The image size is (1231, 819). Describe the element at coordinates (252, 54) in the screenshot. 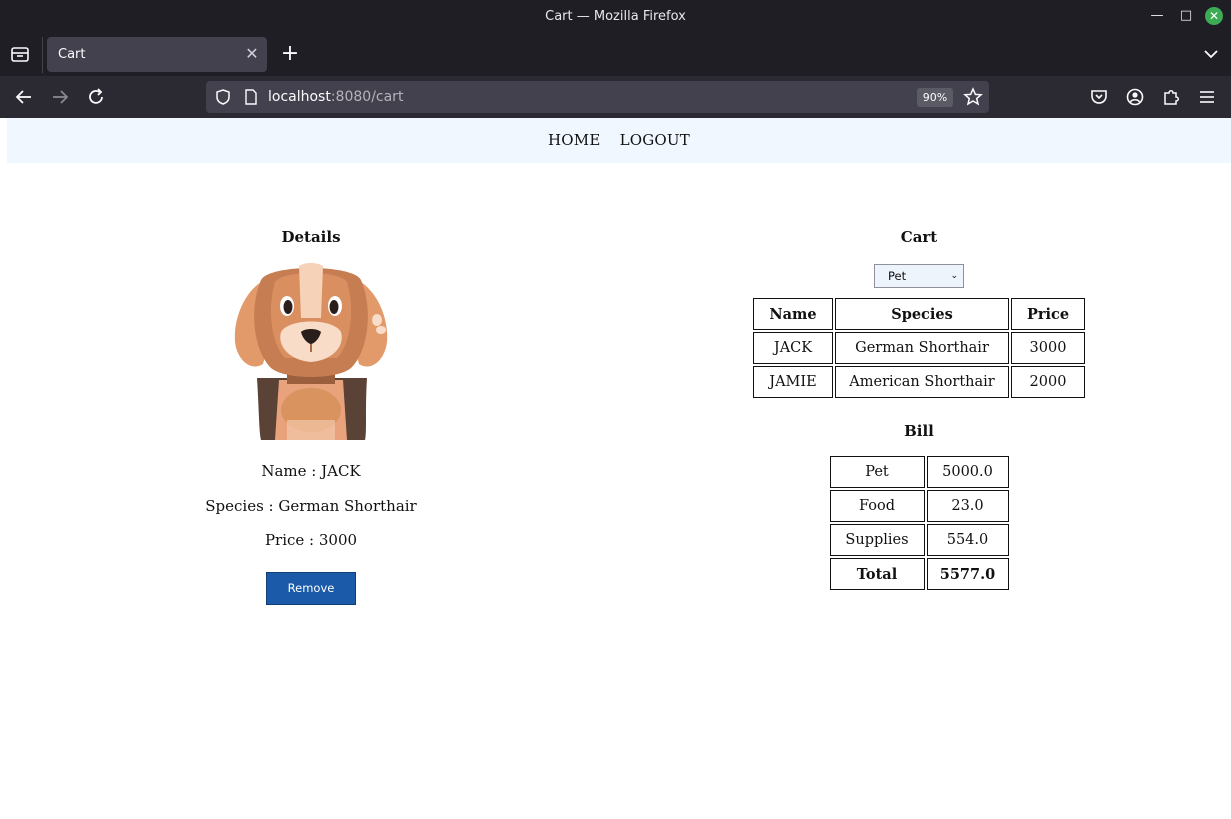

I see `tab-close-icon: ✕` at that location.